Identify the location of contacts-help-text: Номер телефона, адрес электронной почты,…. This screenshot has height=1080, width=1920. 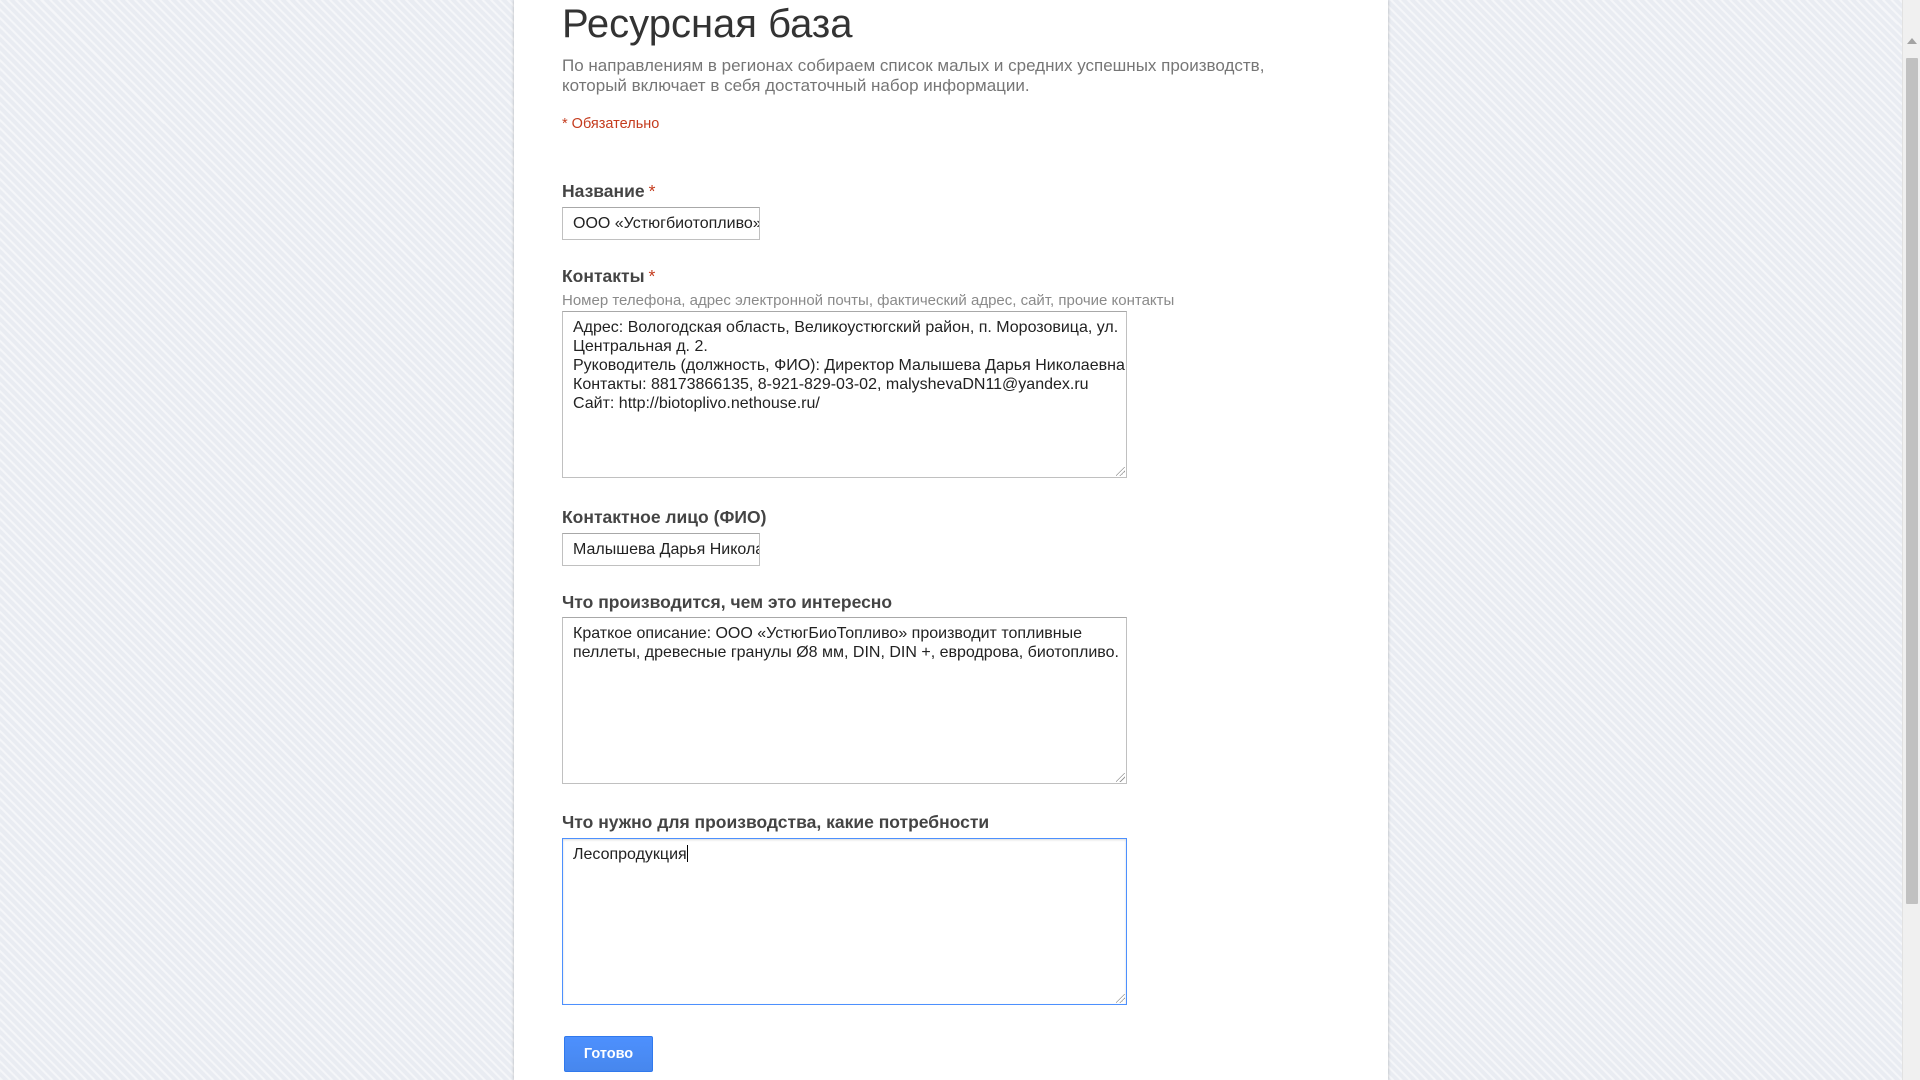
(868, 300).